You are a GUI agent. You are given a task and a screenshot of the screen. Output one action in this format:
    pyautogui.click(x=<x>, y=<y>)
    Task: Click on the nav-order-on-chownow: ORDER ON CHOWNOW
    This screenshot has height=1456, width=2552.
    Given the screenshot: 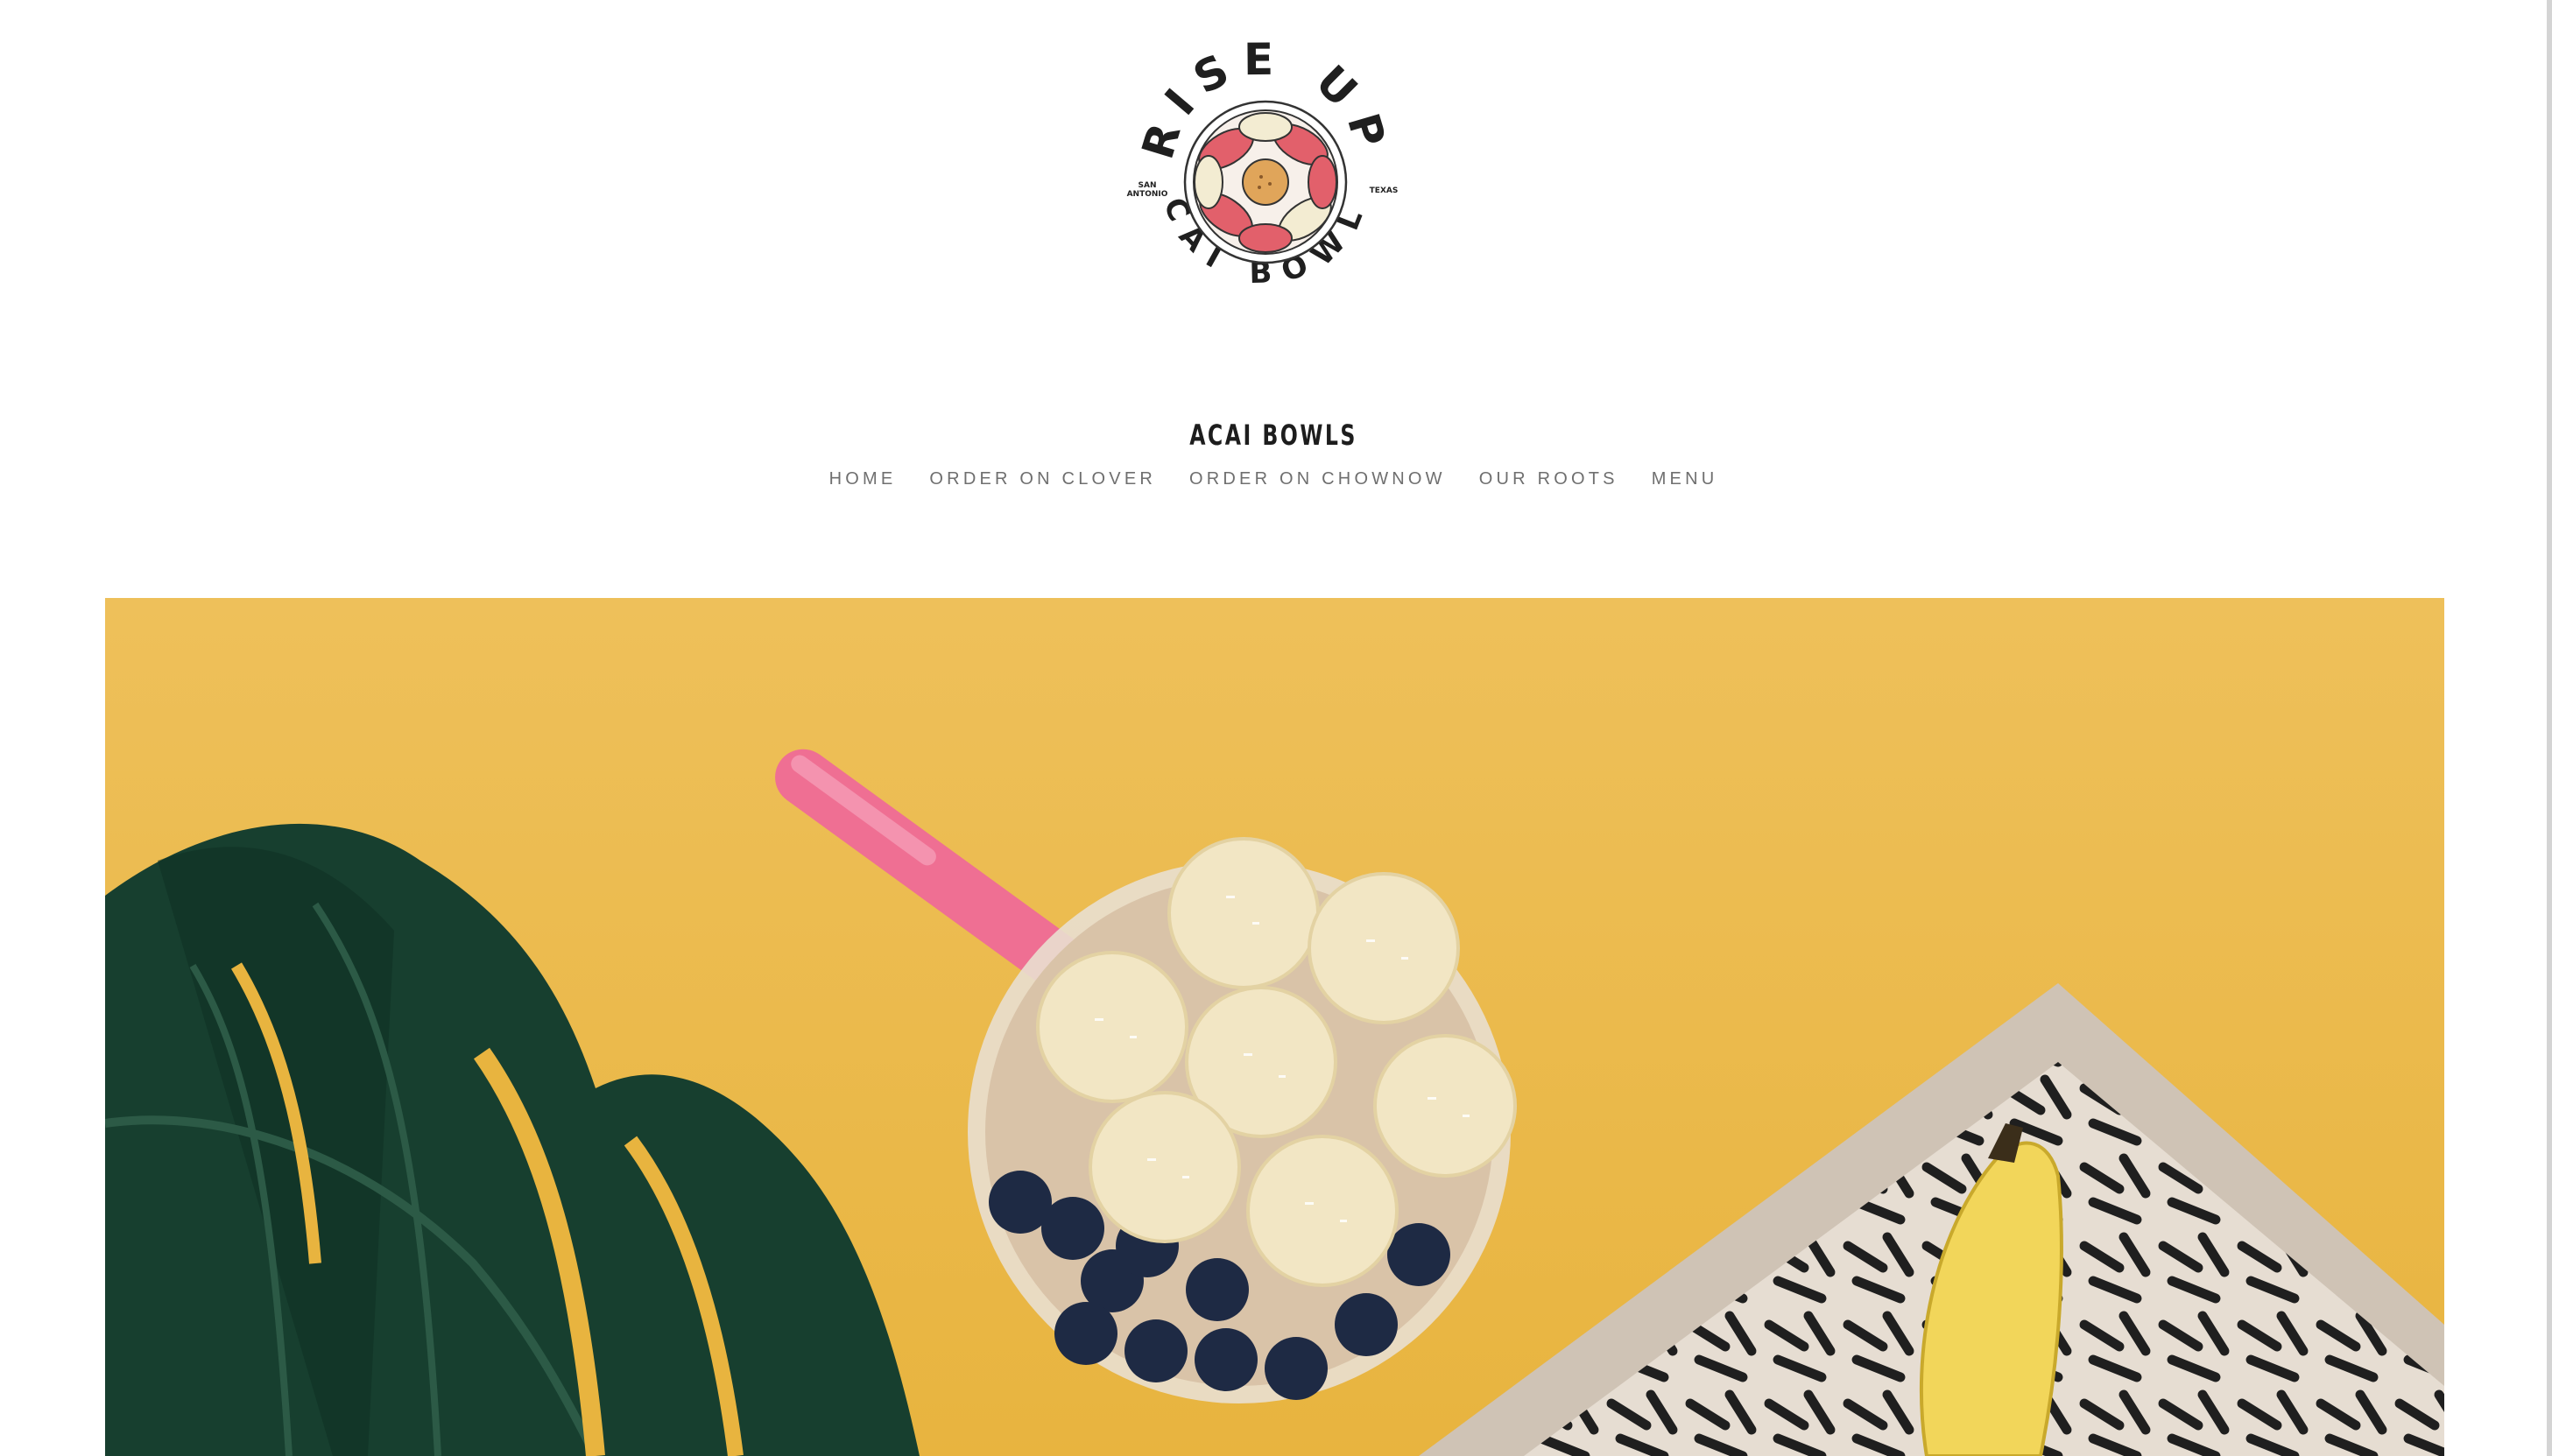 What is the action you would take?
    pyautogui.click(x=1317, y=479)
    